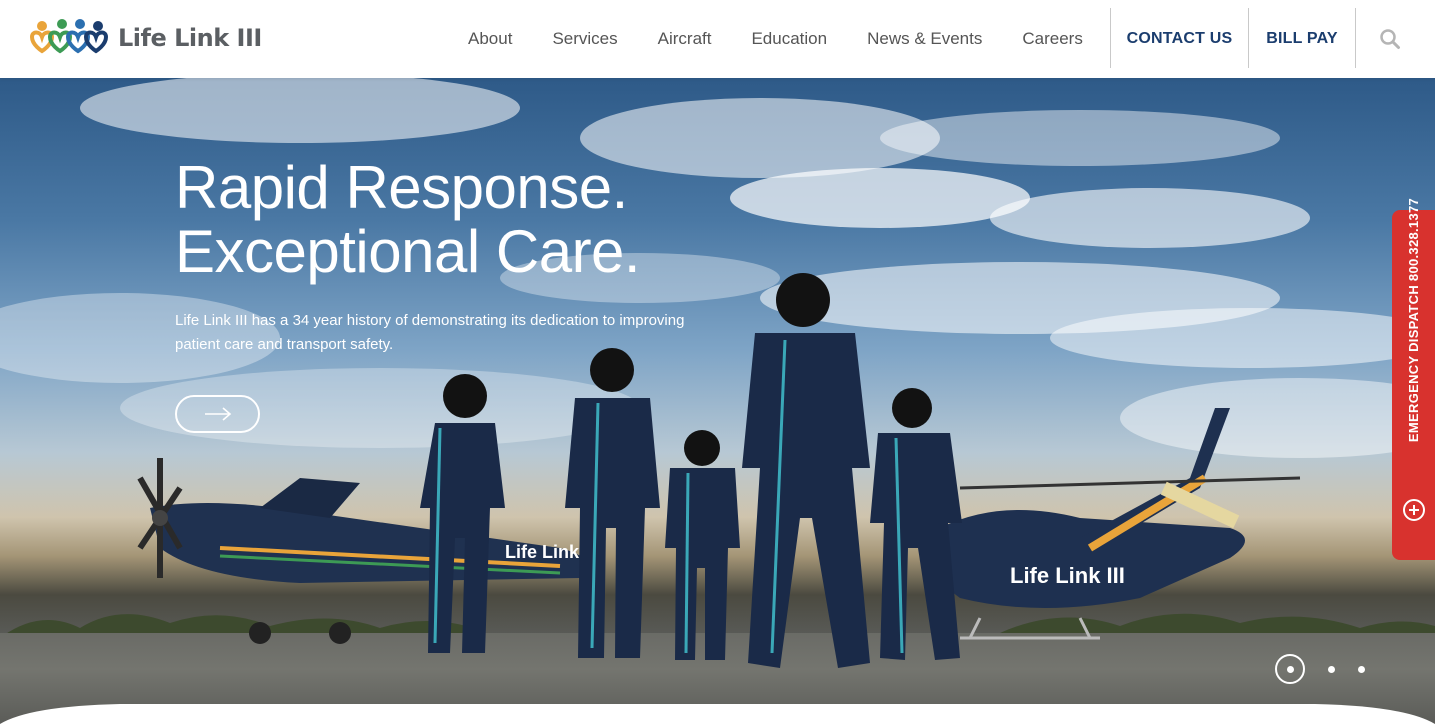 The width and height of the screenshot is (1435, 724). What do you see at coordinates (1355, 38) in the screenshot?
I see `nav-divider` at bounding box center [1355, 38].